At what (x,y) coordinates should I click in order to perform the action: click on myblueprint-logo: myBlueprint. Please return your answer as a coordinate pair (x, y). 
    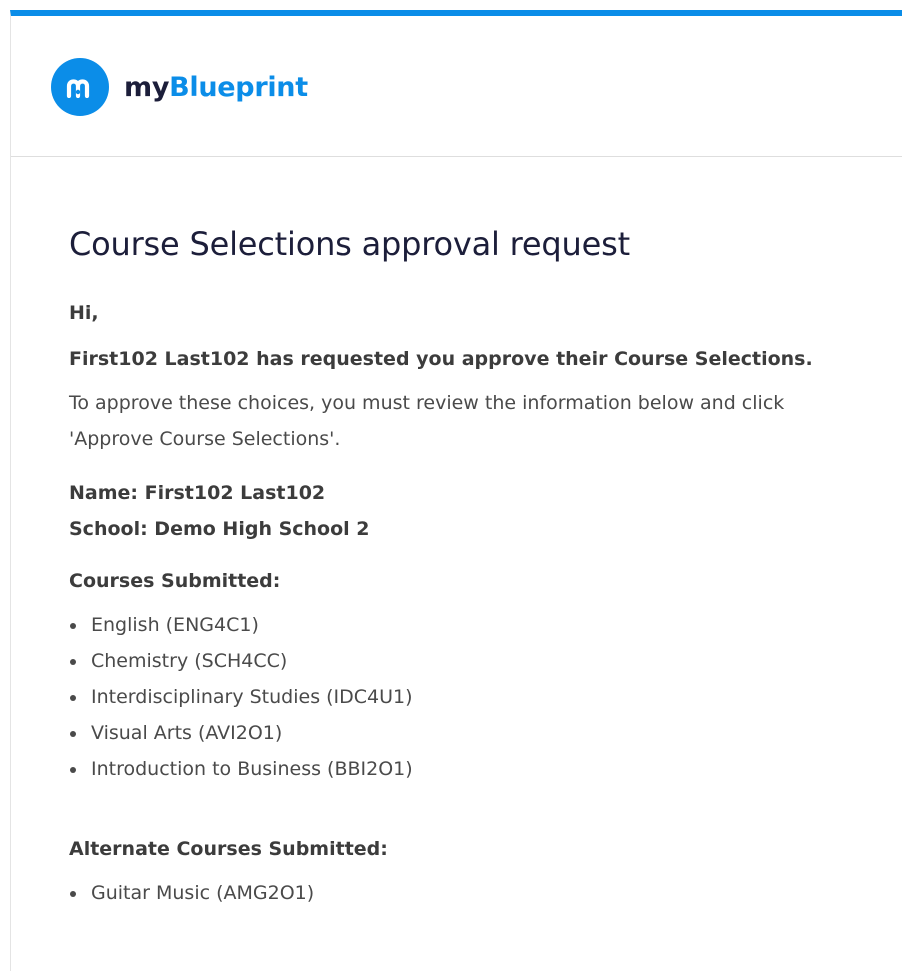
    Looking at the image, I should click on (179, 87).